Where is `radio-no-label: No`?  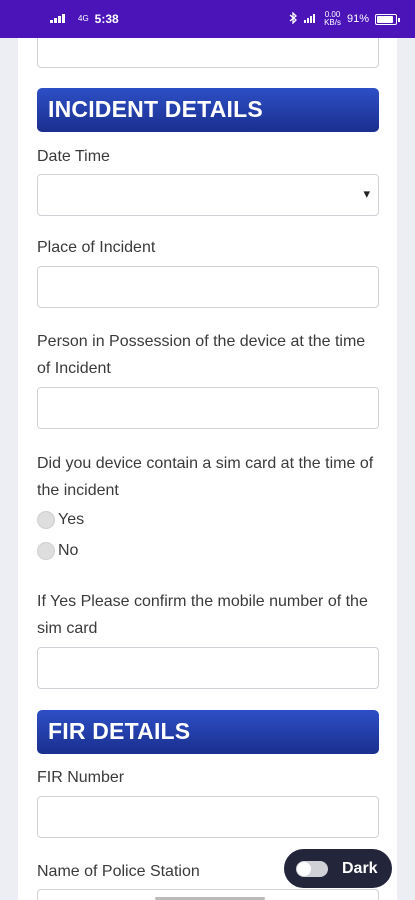 radio-no-label: No is located at coordinates (68, 551).